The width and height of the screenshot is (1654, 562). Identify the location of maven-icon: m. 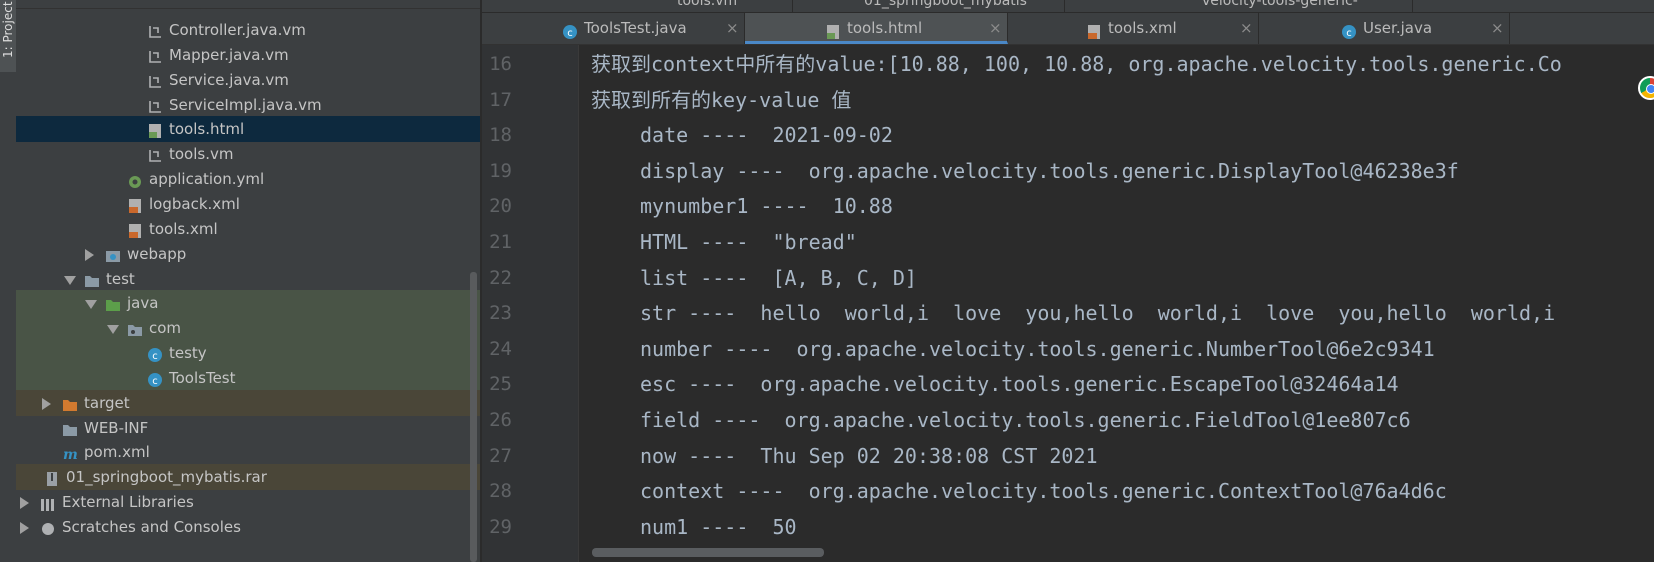
(70, 453).